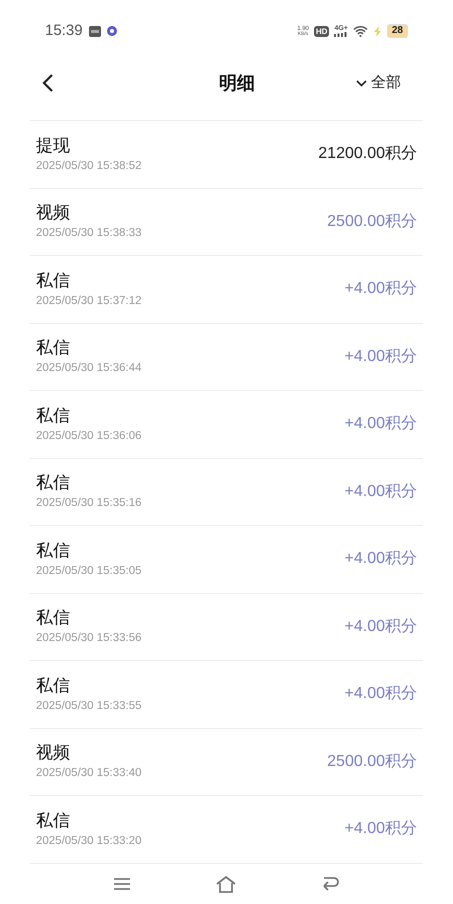  I want to click on record-row: 私信 2025/05/30 15:35:05 +4.00积分, so click(226, 560).